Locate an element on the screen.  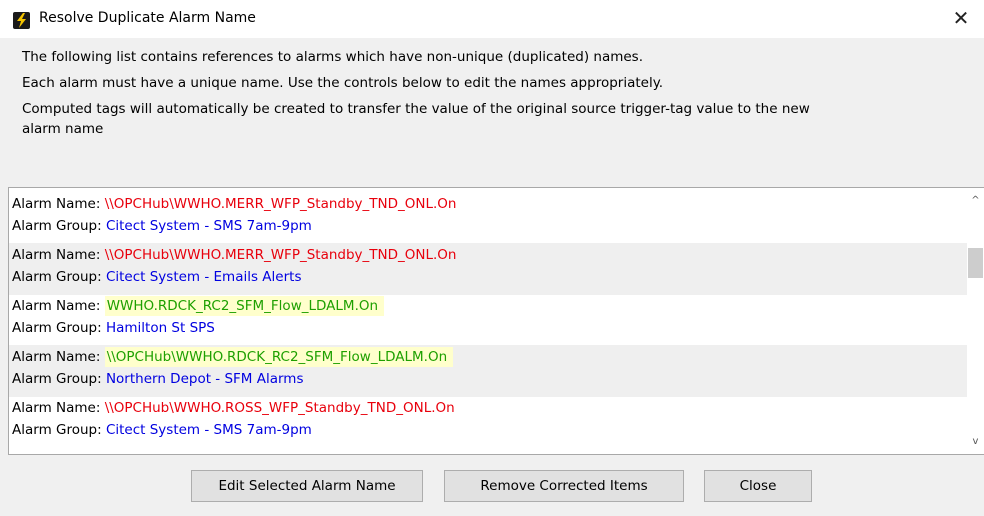
close-button: Close is located at coordinates (758, 486).